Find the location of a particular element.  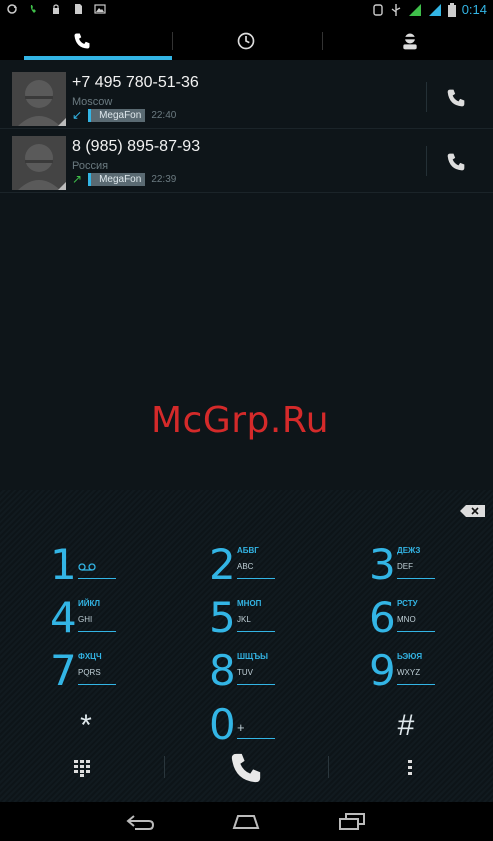

sd-card-icon is located at coordinates (78, 9).